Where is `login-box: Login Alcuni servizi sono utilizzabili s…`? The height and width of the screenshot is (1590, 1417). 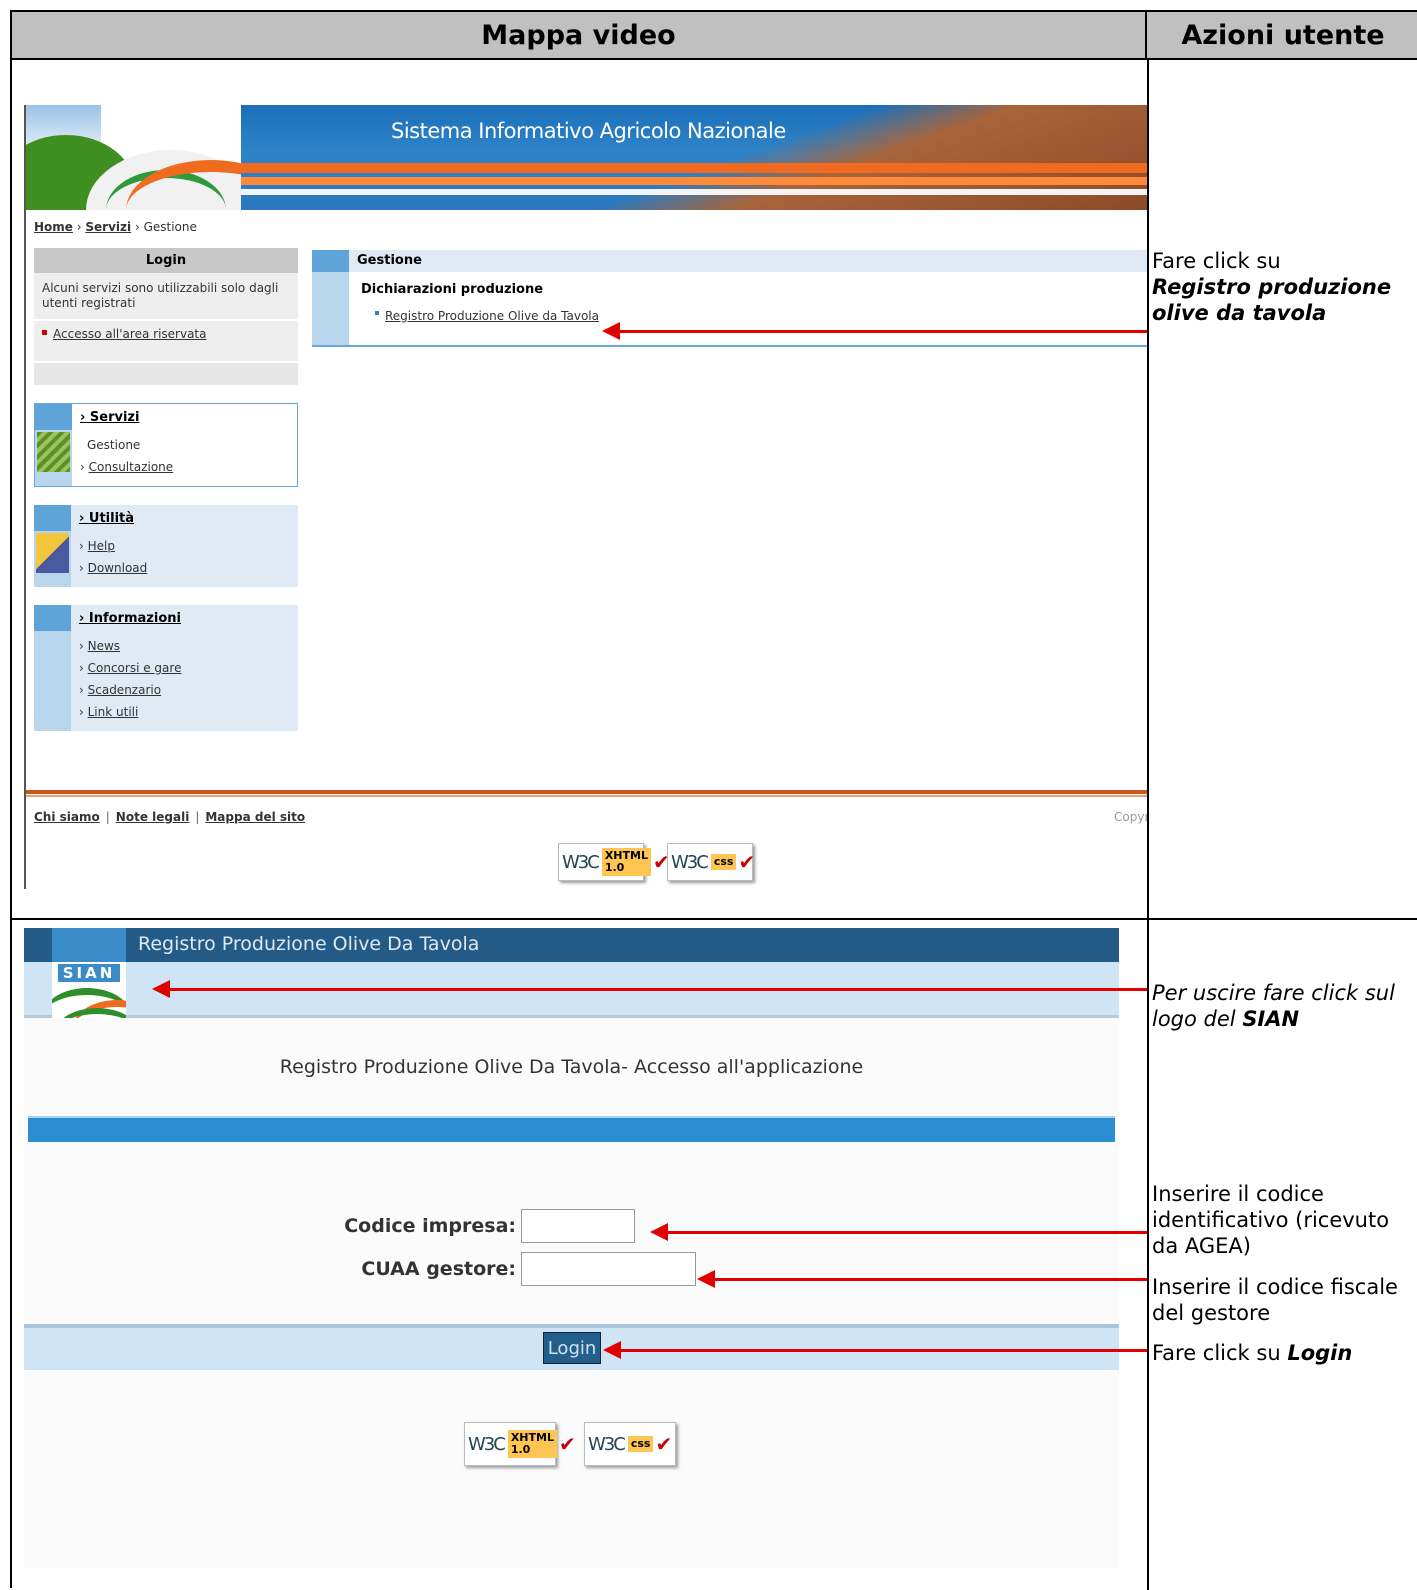 login-box: Login Alcuni servizi sono utilizzabili s… is located at coordinates (166, 316).